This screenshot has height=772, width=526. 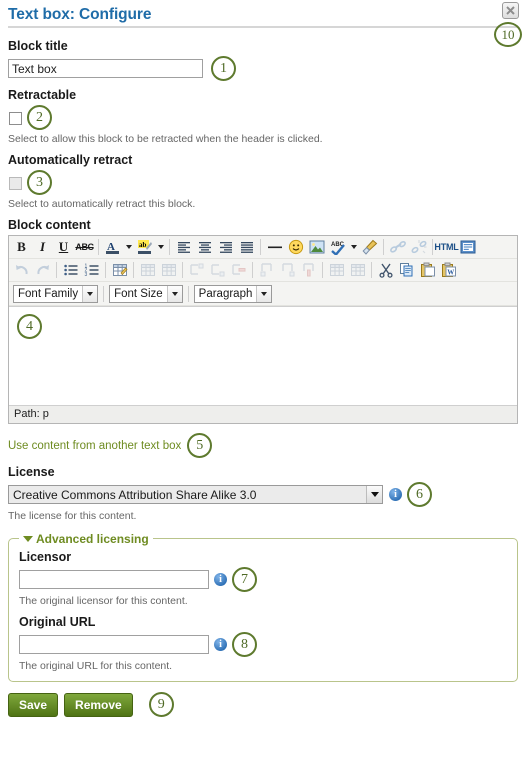 I want to click on undo-icon, so click(x=21, y=270).